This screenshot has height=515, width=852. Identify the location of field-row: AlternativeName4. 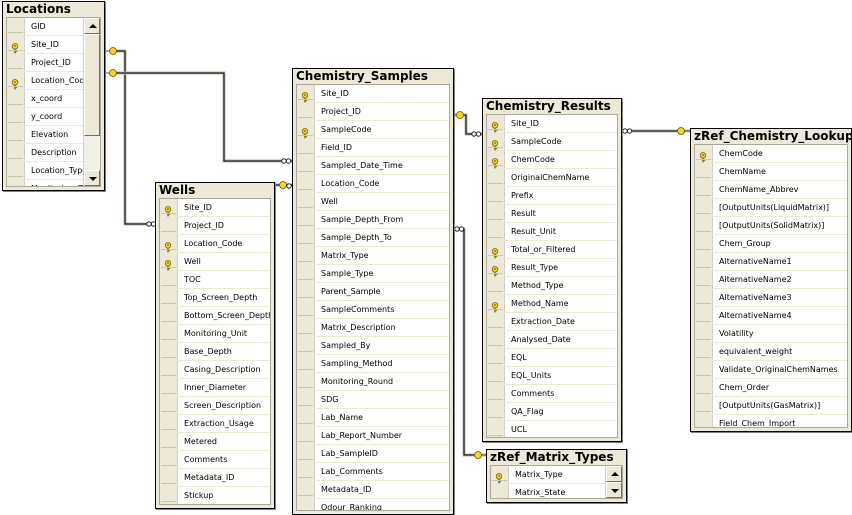
(771, 316).